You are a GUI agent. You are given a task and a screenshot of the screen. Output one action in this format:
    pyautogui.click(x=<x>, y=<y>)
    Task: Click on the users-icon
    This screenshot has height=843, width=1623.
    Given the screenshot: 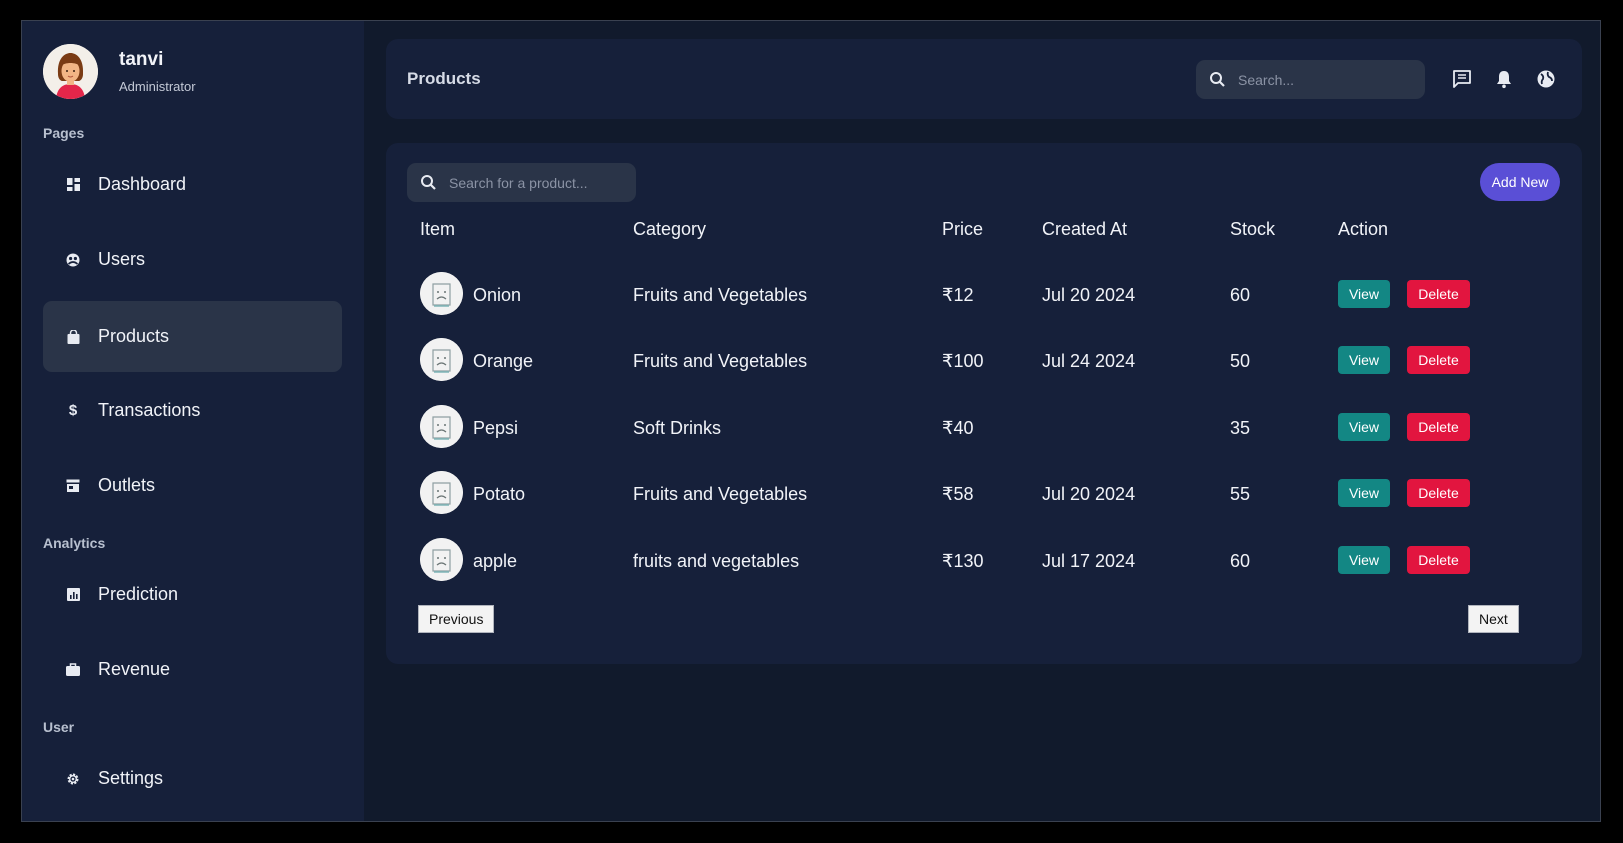 What is the action you would take?
    pyautogui.click(x=73, y=260)
    